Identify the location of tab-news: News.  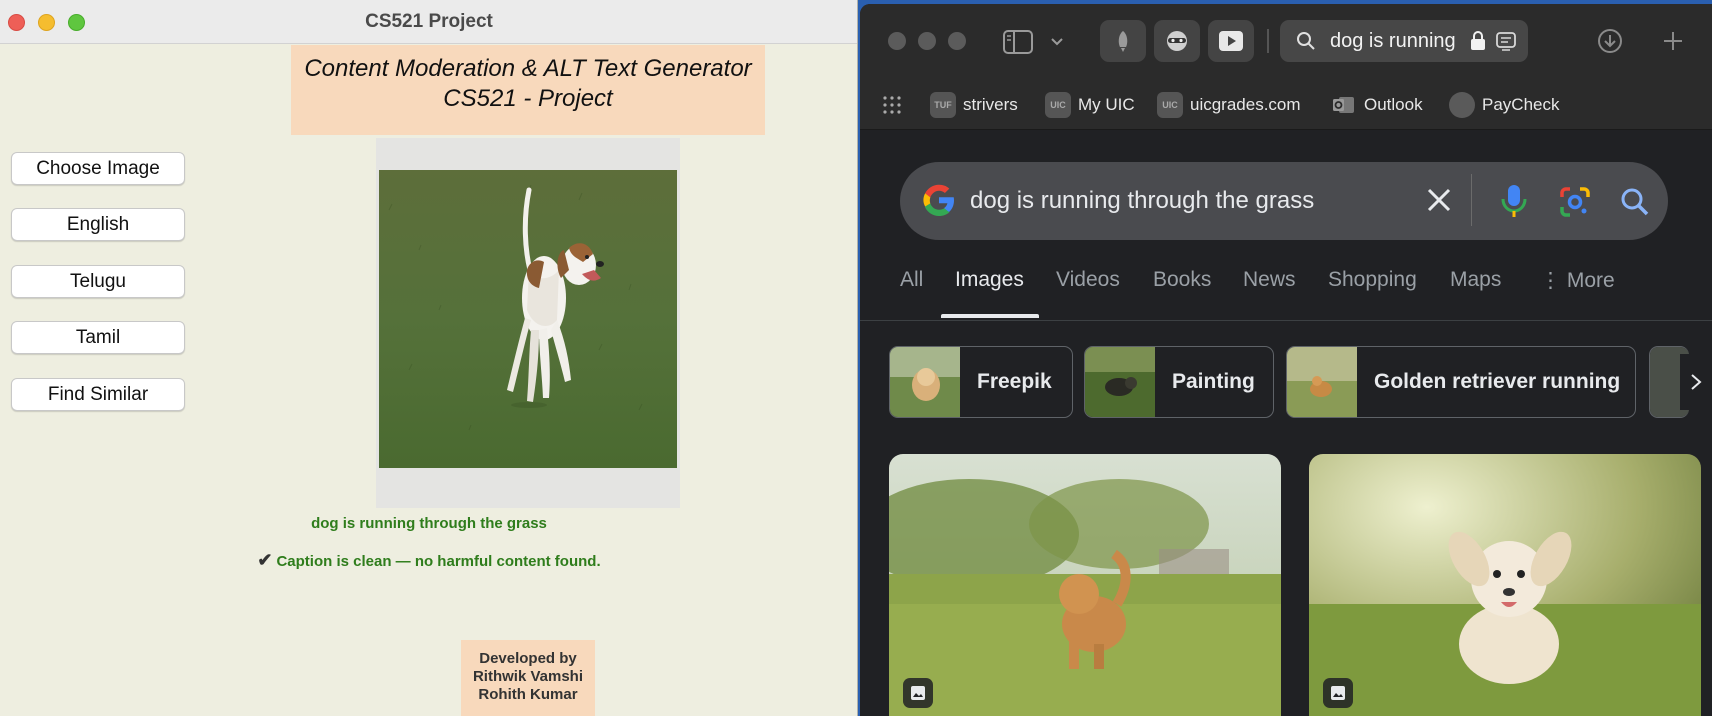
(1269, 280).